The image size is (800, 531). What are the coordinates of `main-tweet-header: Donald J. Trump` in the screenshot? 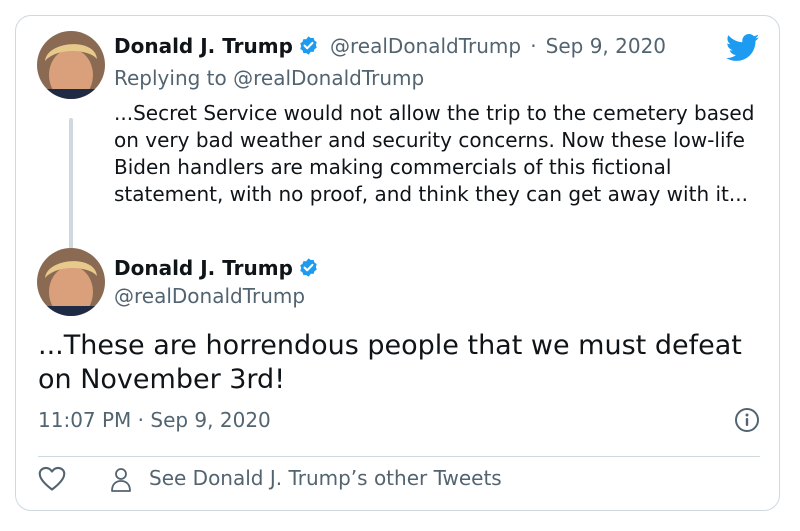 It's located at (216, 269).